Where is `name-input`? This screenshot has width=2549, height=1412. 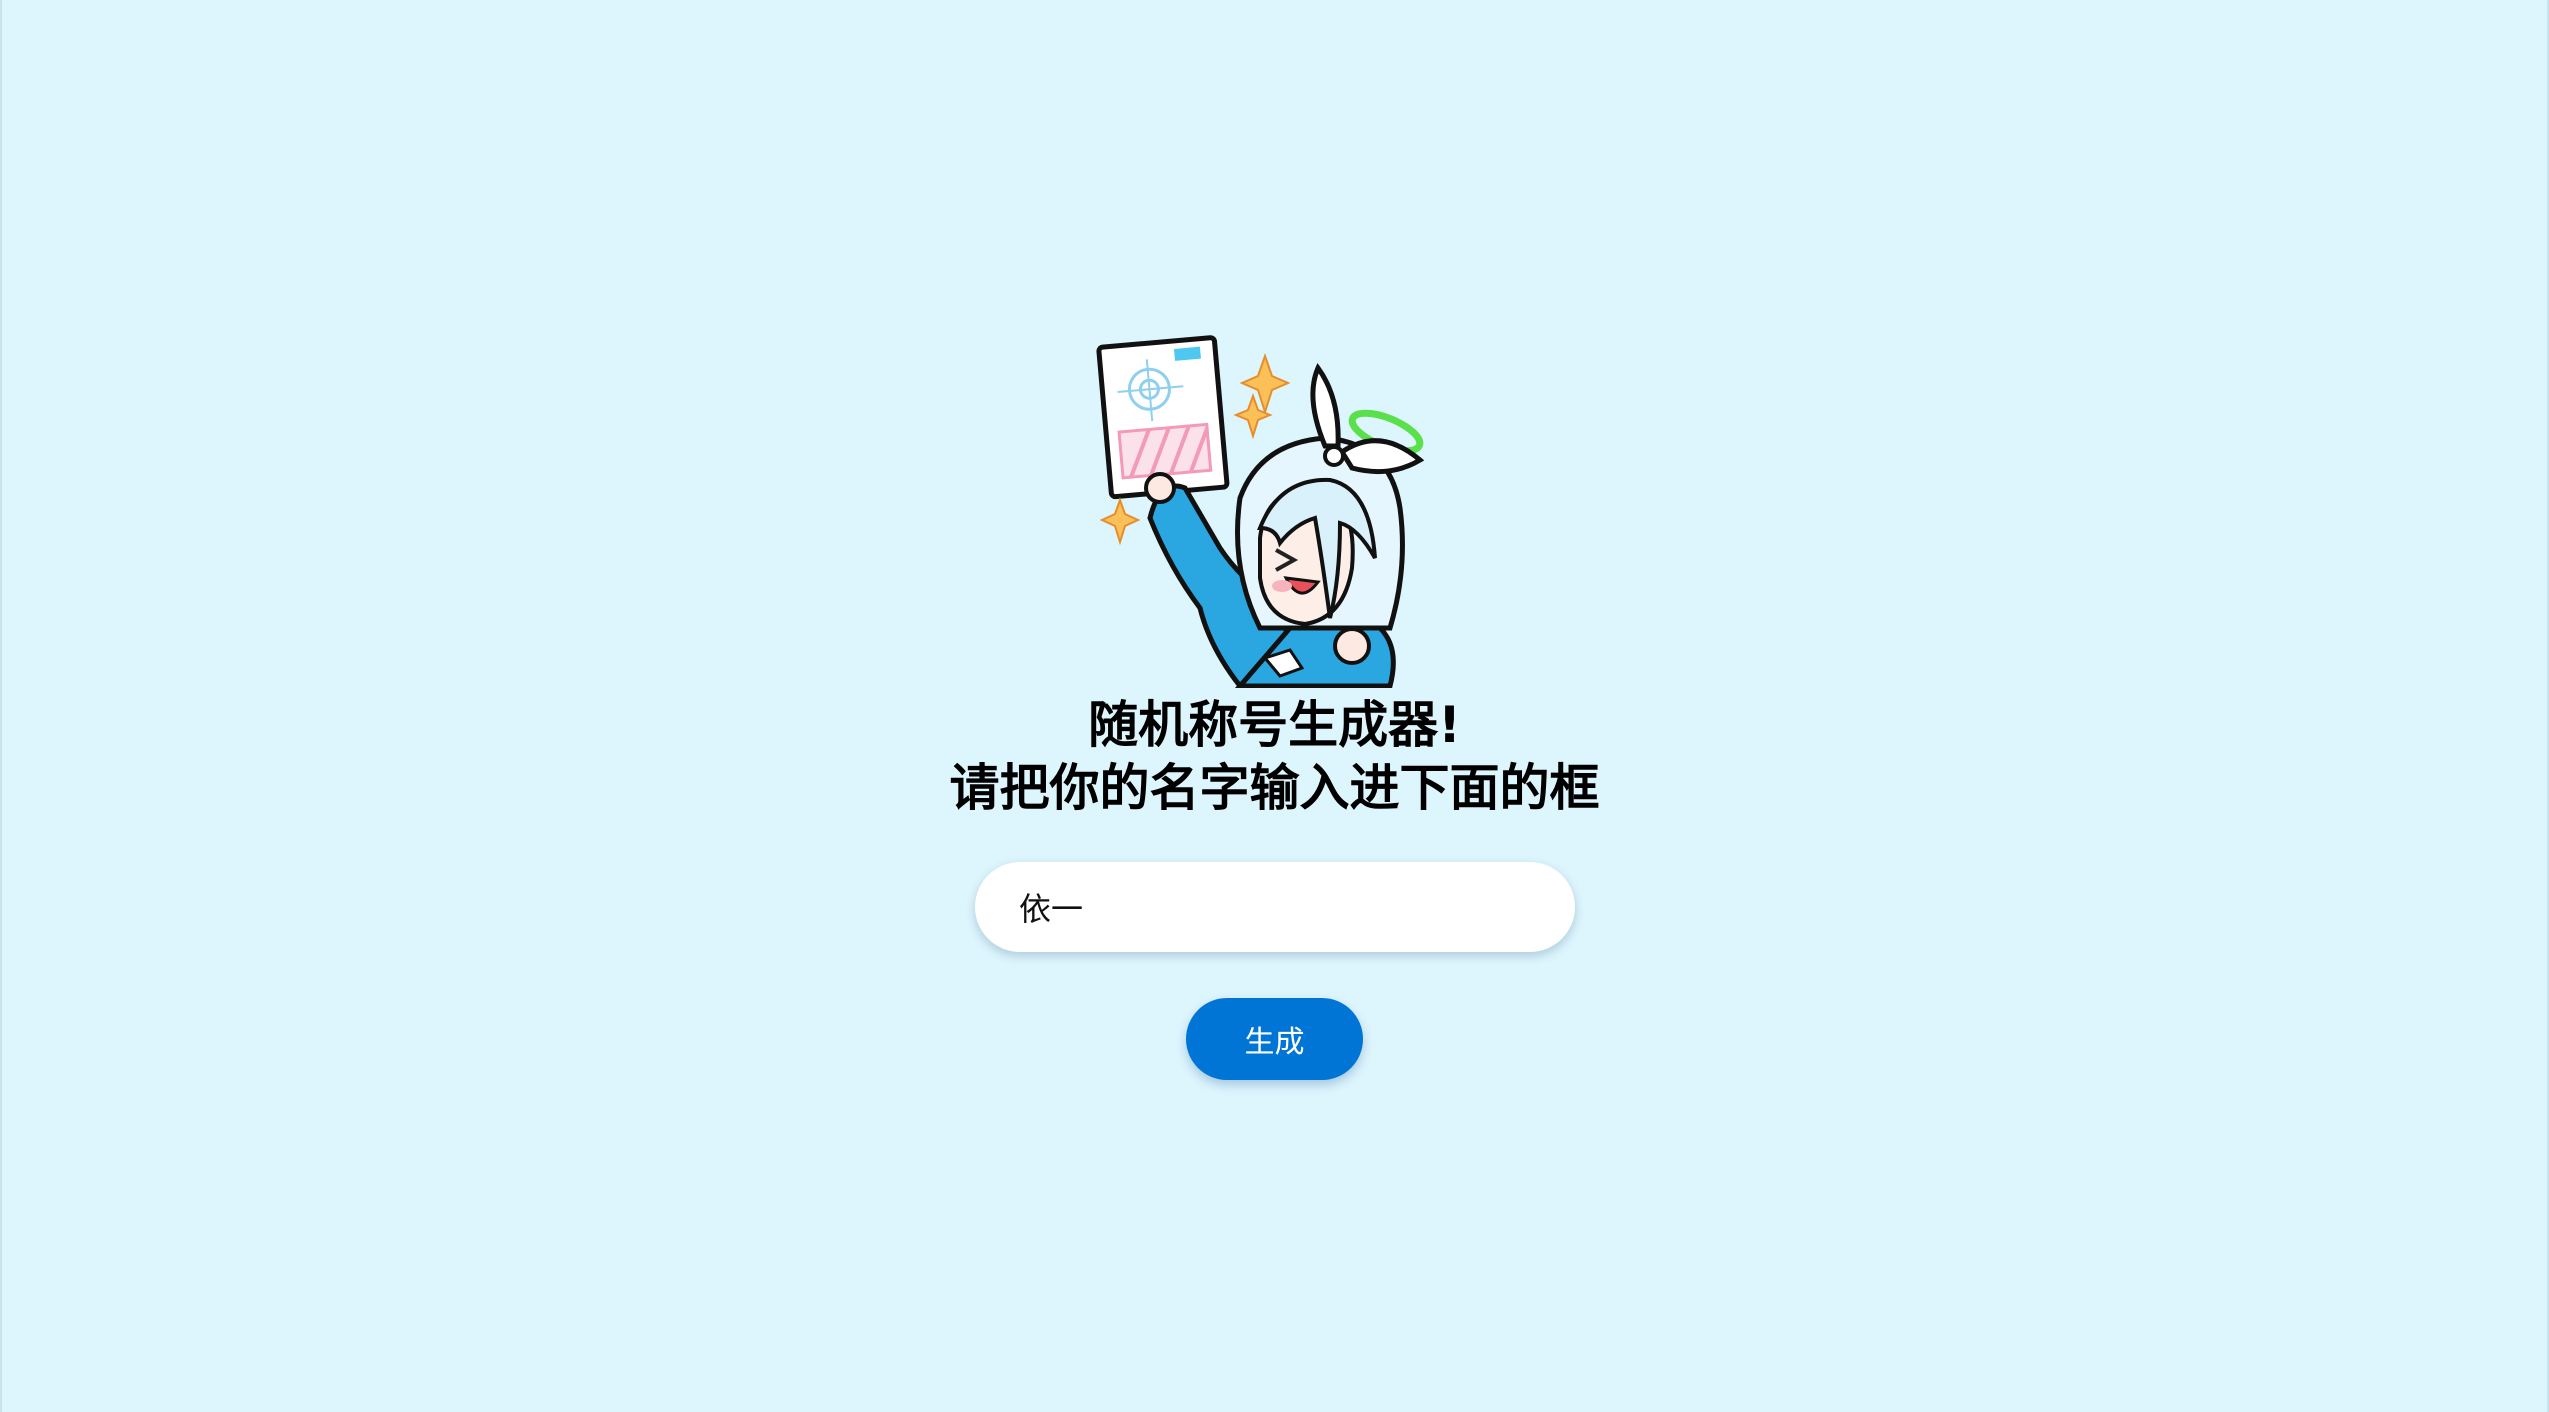
name-input is located at coordinates (1275, 907).